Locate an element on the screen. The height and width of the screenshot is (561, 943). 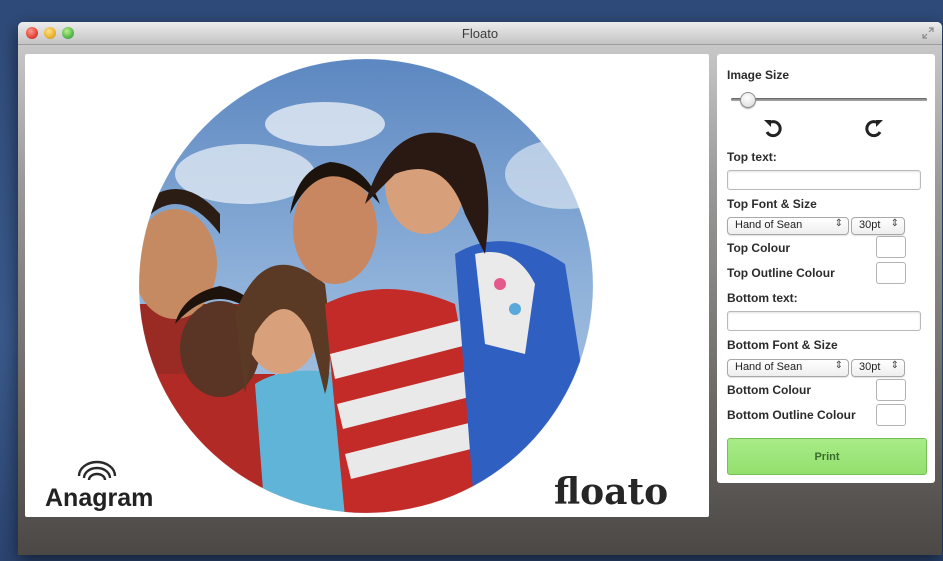
top-text-label: Top text: is located at coordinates (752, 157).